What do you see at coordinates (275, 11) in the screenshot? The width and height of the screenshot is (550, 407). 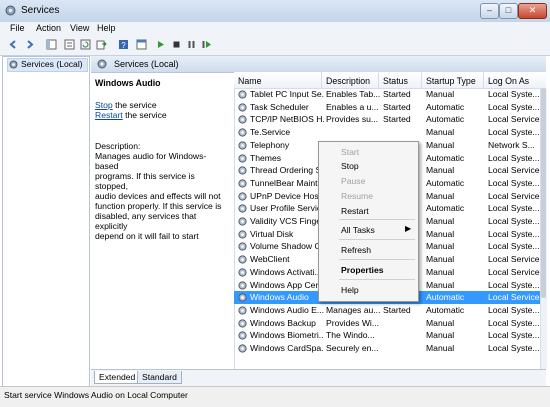 I see `title-bar` at bounding box center [275, 11].